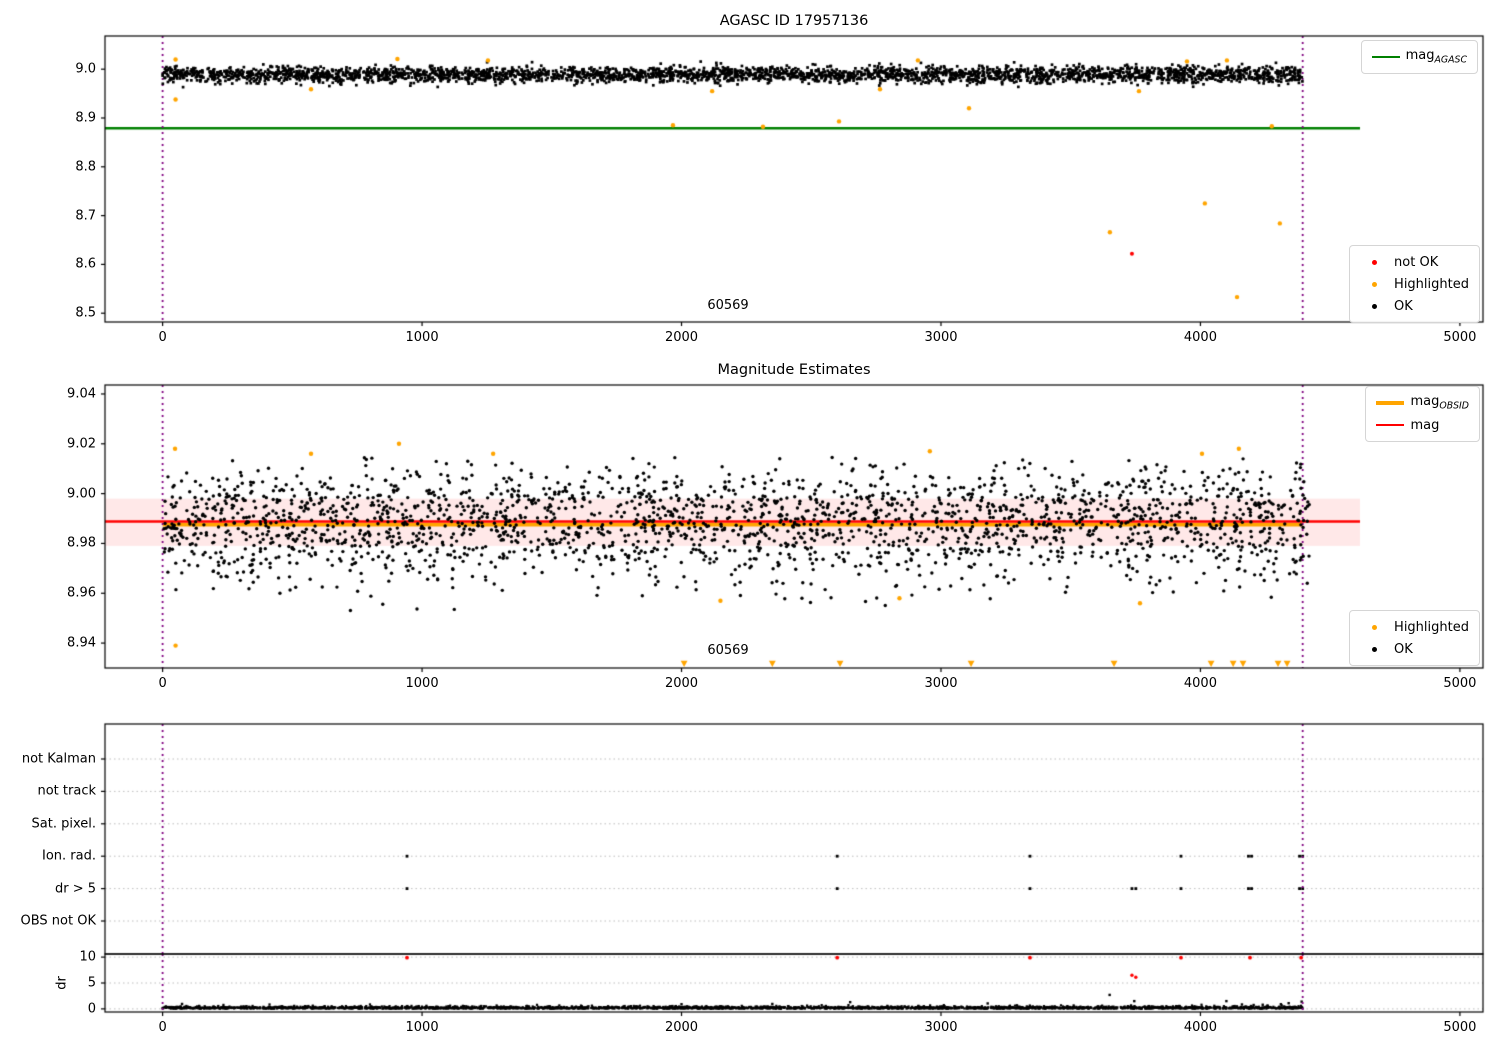  What do you see at coordinates (87, 957) in the screenshot?
I see `dr-ytick-10: 10` at bounding box center [87, 957].